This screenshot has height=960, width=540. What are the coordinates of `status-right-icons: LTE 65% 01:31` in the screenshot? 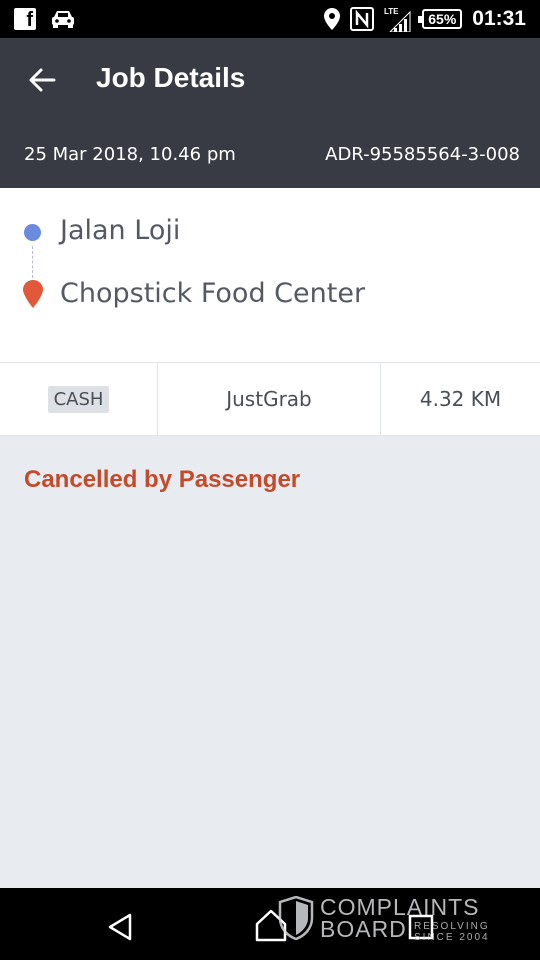 It's located at (425, 19).